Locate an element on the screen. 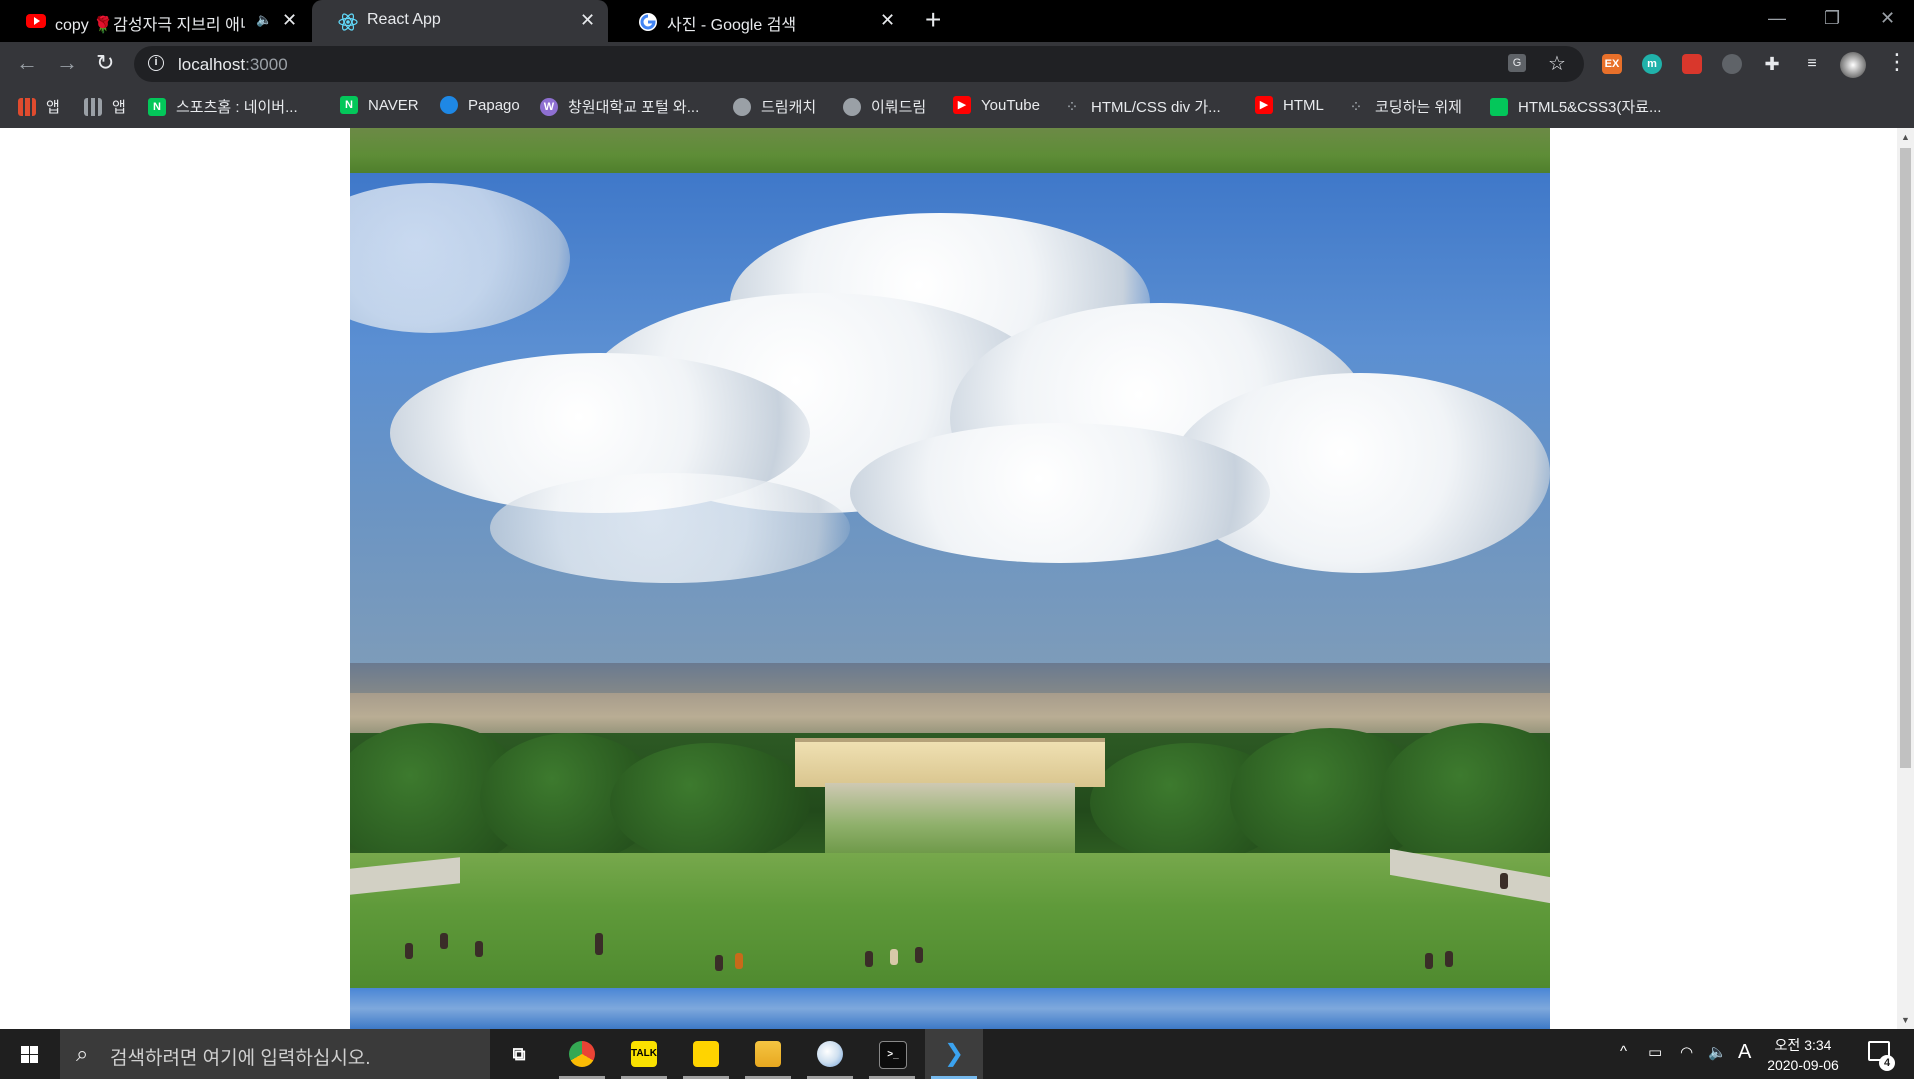 The width and height of the screenshot is (1914, 1079). avatar is located at coordinates (1853, 65).